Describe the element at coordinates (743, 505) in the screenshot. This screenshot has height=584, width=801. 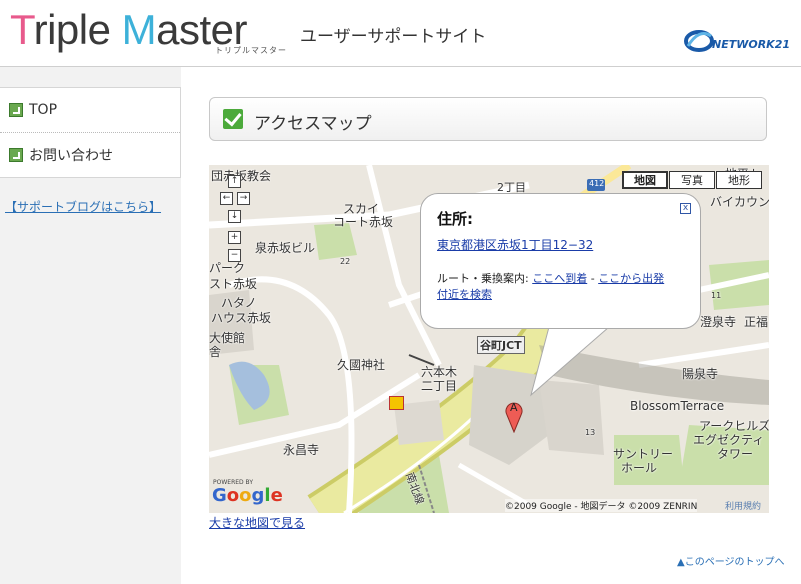
I see `terms-link: 利用規約` at that location.